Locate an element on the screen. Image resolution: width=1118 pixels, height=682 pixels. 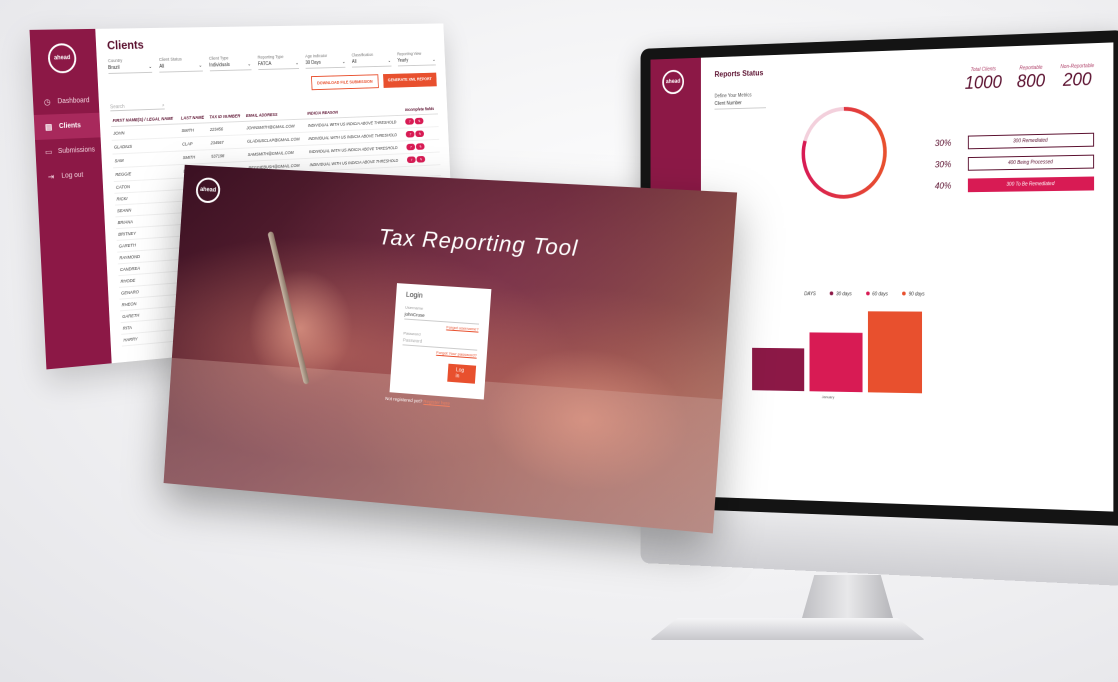
status-bar-row: 30% 300 Remediated is located at coordinates (1014, 141).